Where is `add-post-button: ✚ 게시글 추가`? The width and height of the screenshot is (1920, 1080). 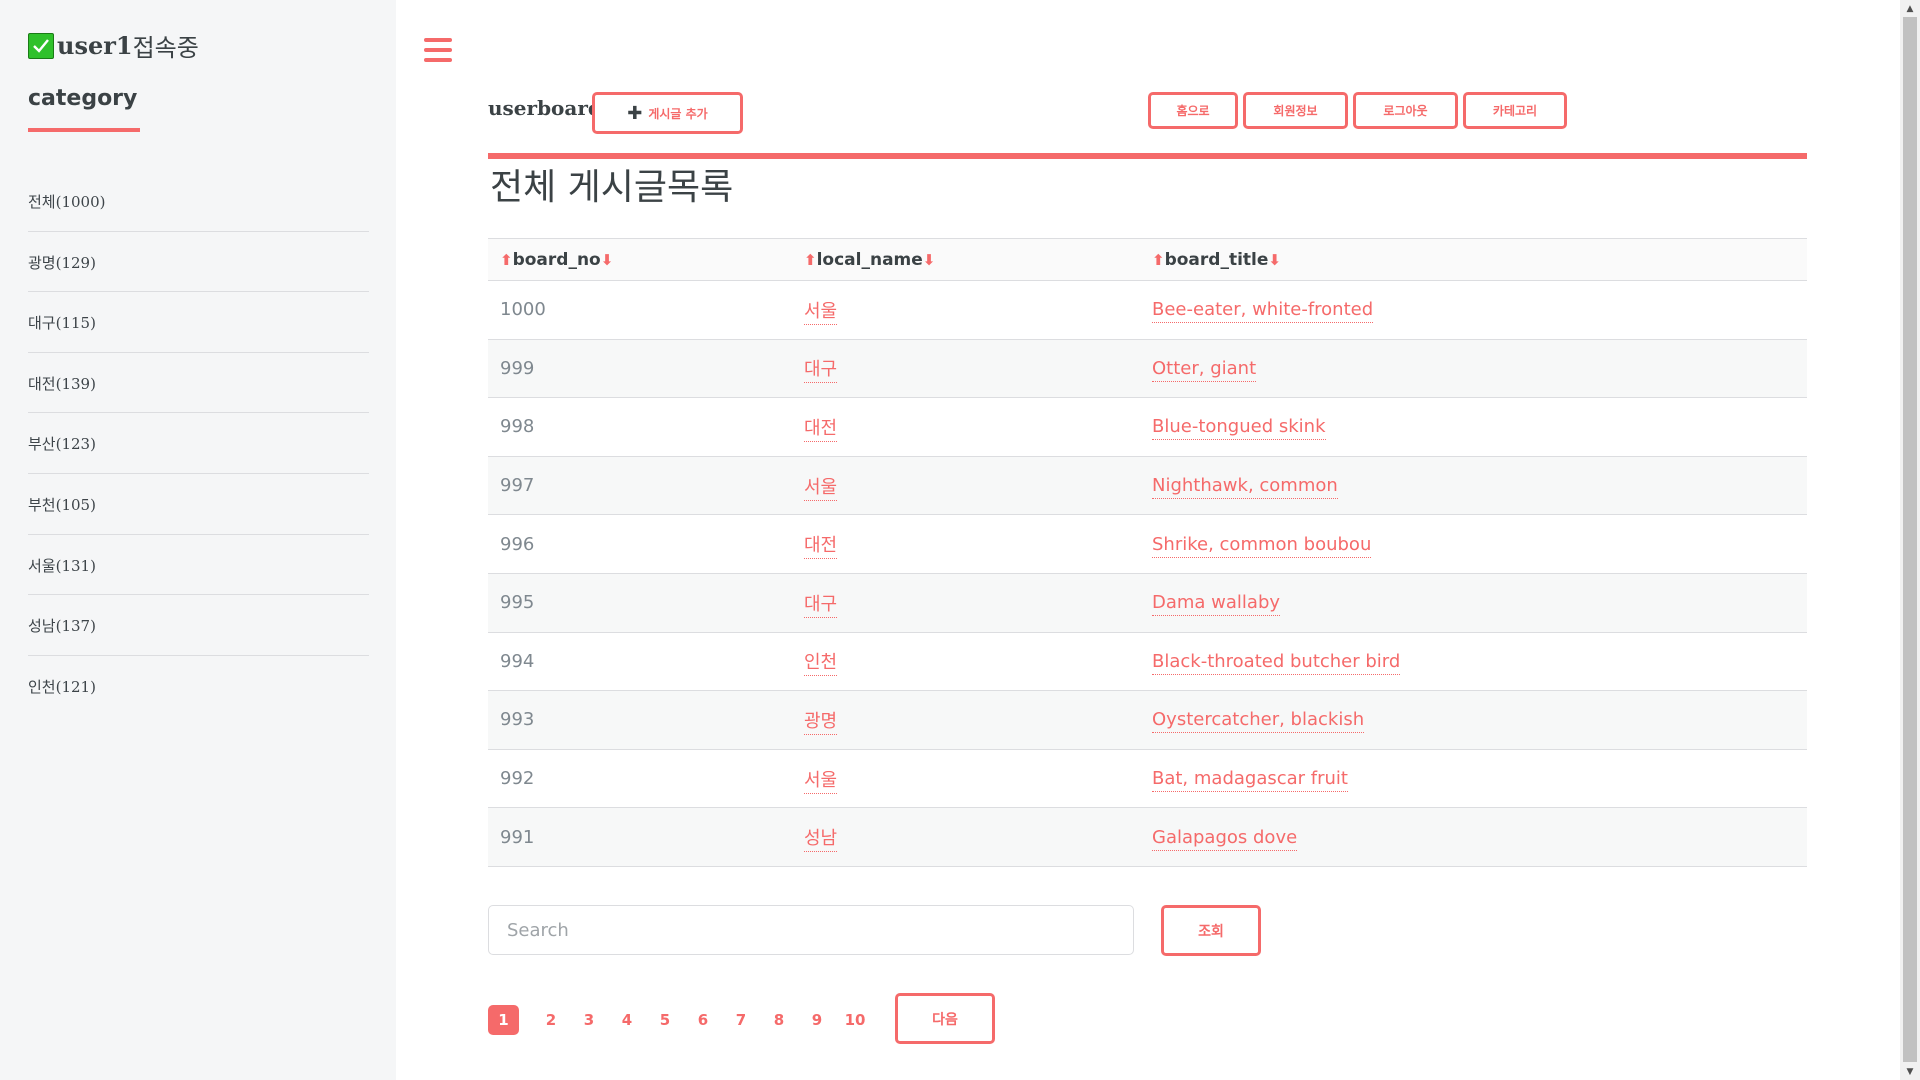 add-post-button: ✚ 게시글 추가 is located at coordinates (667, 113).